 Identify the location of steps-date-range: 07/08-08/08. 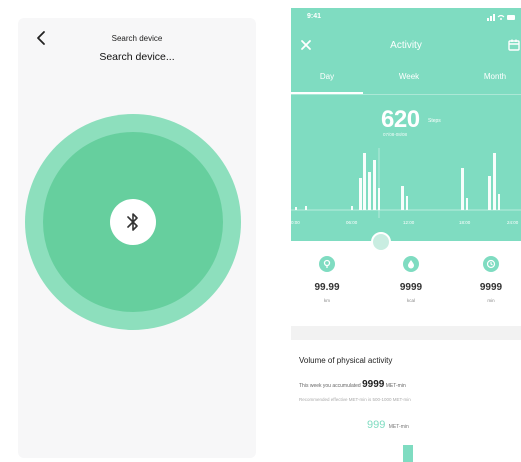
(395, 134).